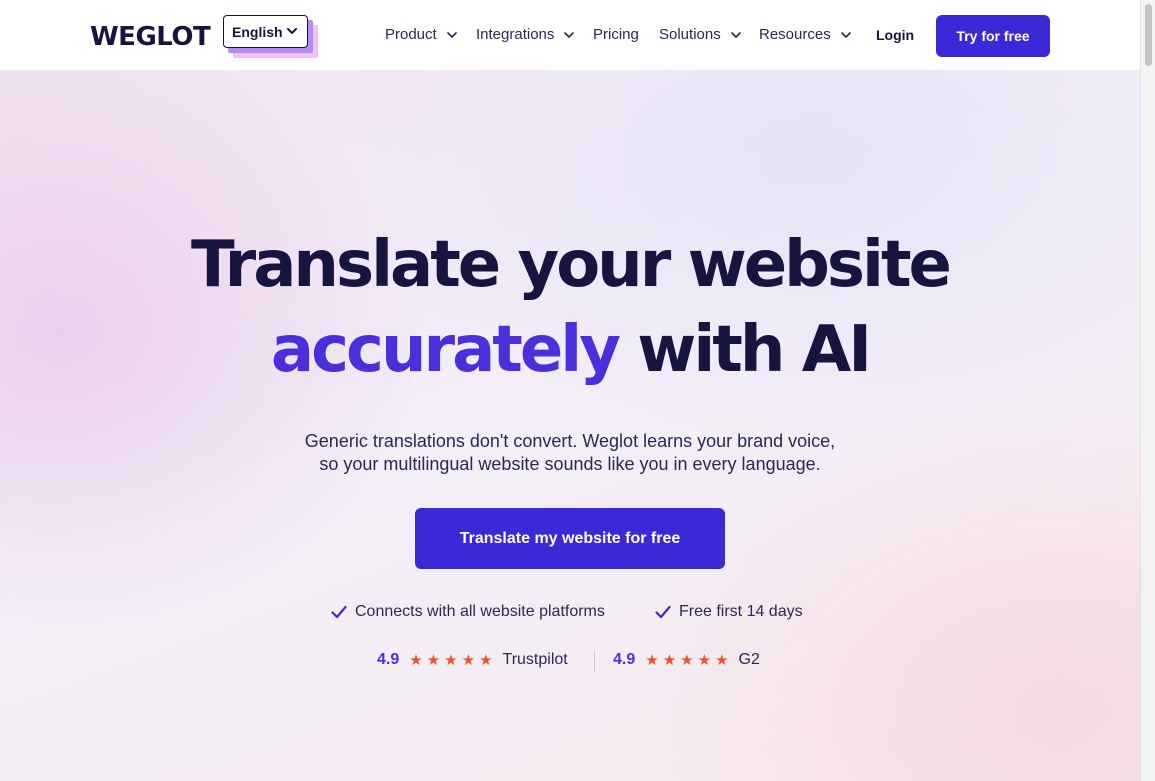  What do you see at coordinates (754, 350) in the screenshot?
I see `hero-headline-rest: with AI` at bounding box center [754, 350].